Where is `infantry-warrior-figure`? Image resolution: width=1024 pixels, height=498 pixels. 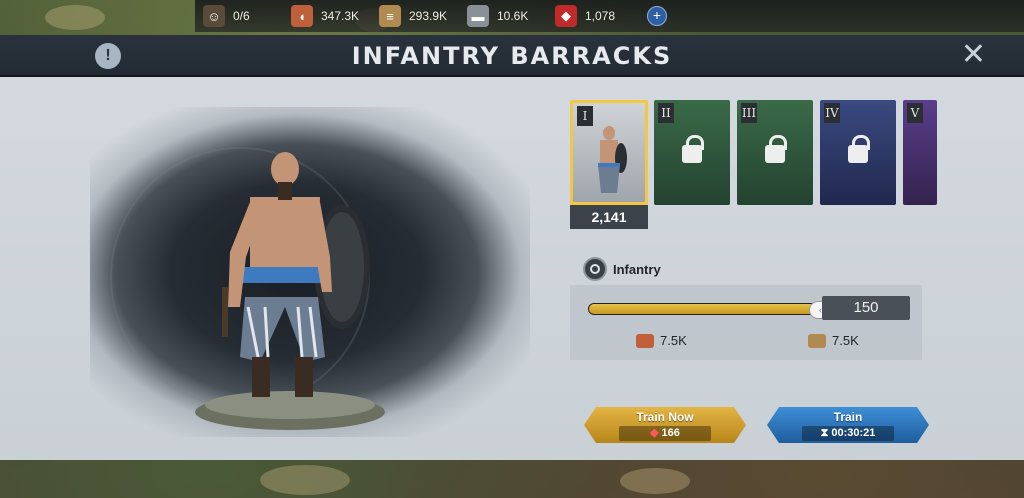
infantry-warrior-figure is located at coordinates (290, 291).